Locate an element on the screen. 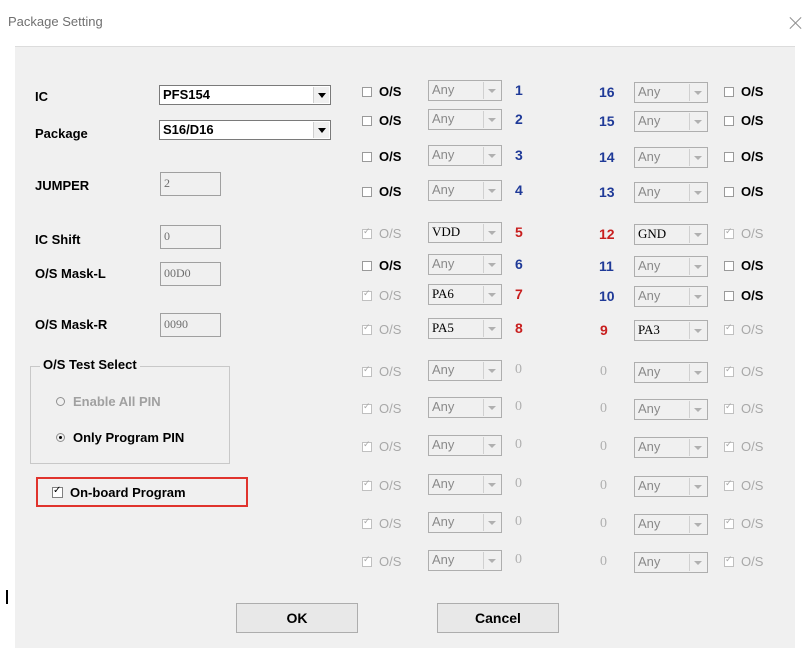  pin-select: GND is located at coordinates (671, 234).